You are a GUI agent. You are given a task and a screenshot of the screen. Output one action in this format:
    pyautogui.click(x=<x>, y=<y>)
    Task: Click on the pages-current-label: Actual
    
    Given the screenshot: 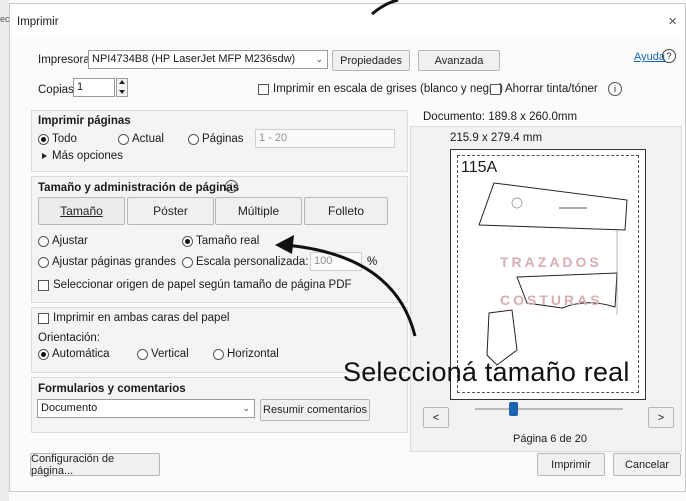 What is the action you would take?
    pyautogui.click(x=148, y=139)
    